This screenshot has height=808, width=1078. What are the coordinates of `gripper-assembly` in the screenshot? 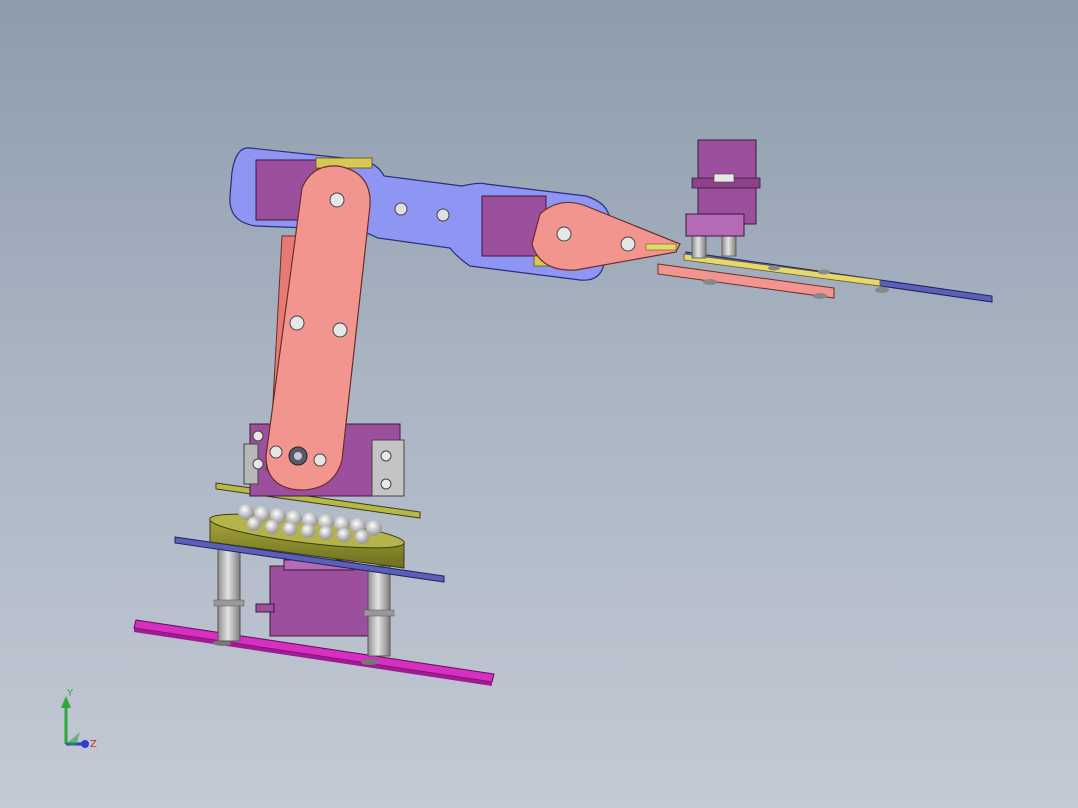 It's located at (825, 221).